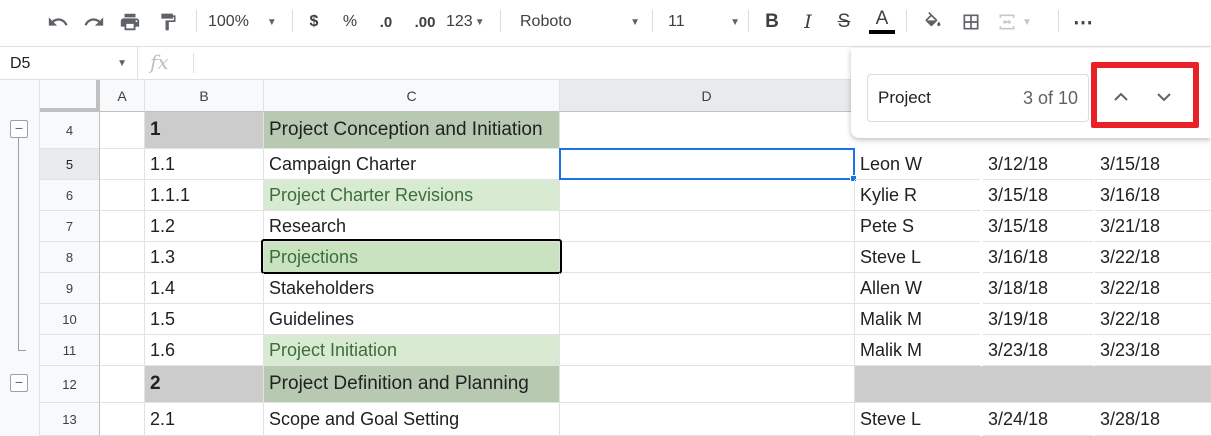 This screenshot has width=1211, height=436. Describe the element at coordinates (204, 96) in the screenshot. I see `column-header-b: B` at that location.